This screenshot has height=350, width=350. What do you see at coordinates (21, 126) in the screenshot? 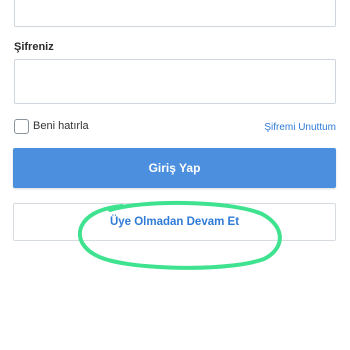
I see `remember-checkbox` at bounding box center [21, 126].